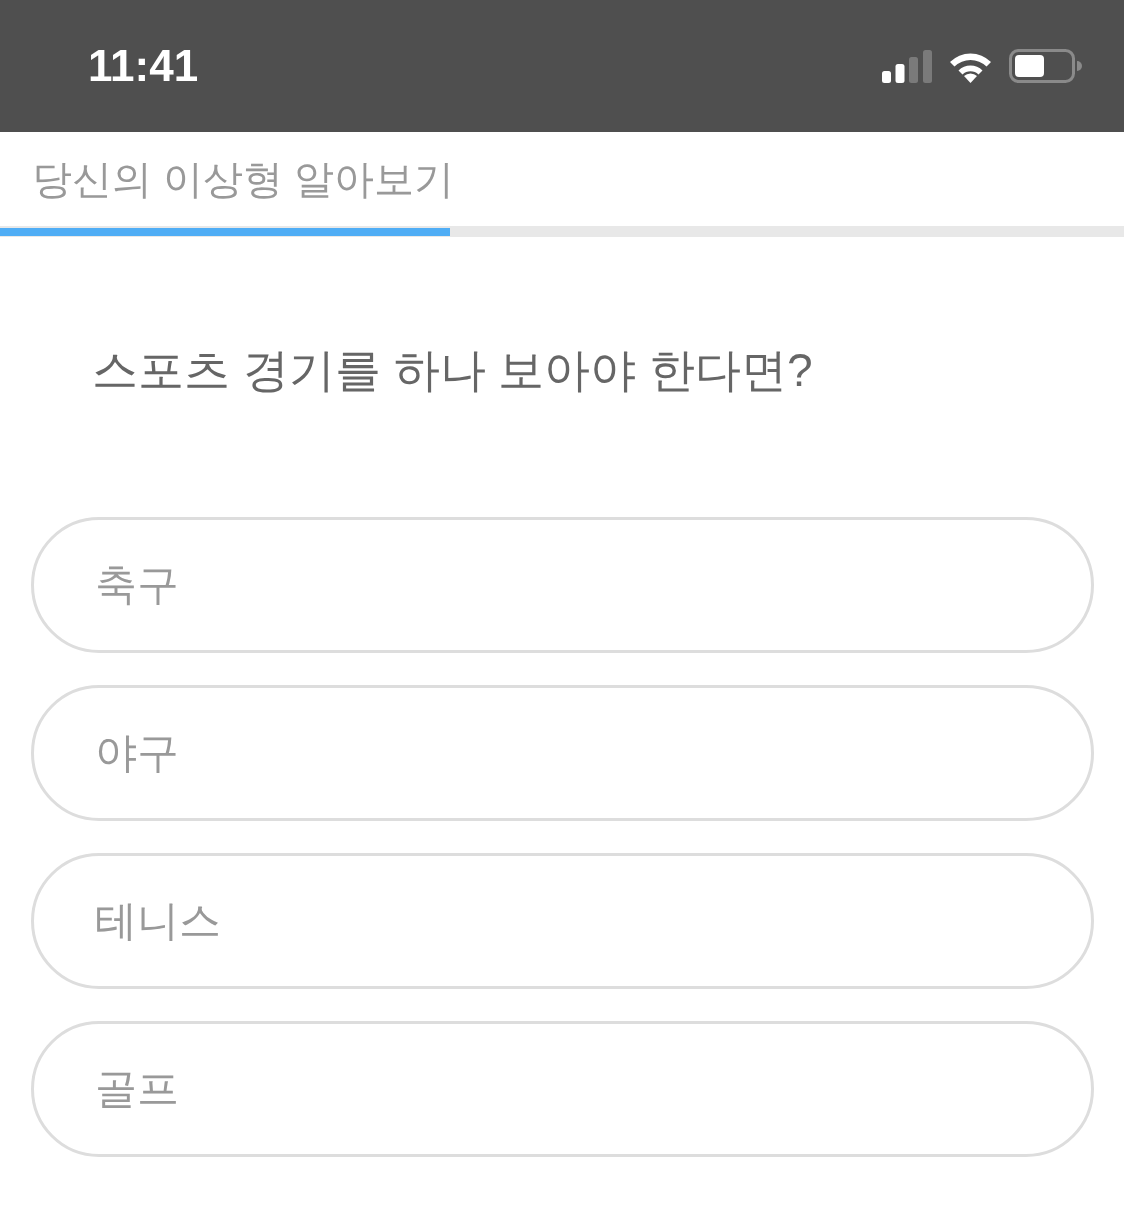 The width and height of the screenshot is (1124, 1224). What do you see at coordinates (143, 66) in the screenshot?
I see `status-time: 11:41` at bounding box center [143, 66].